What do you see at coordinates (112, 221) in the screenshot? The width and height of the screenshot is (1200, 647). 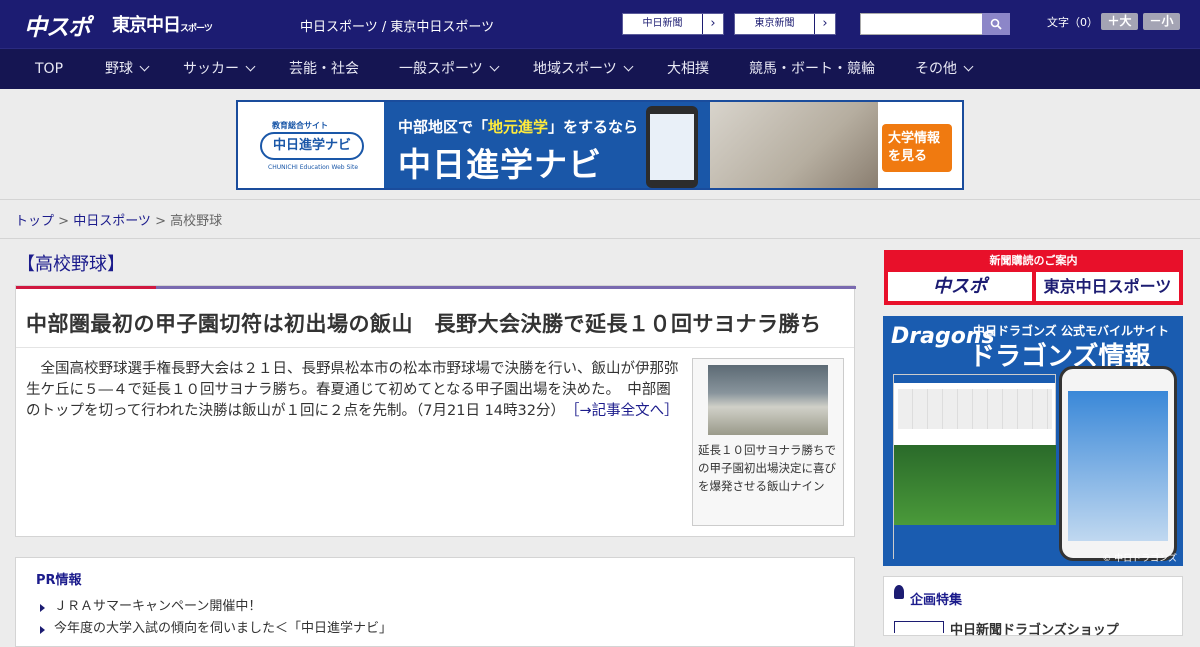 I see `breadcrumb-chunichi-sports: 中日スポーツ` at bounding box center [112, 221].